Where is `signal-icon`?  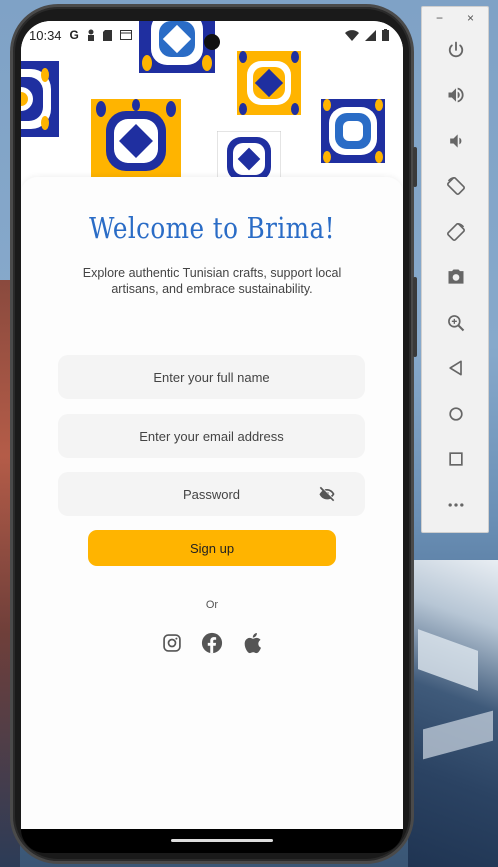
signal-icon is located at coordinates (370, 35).